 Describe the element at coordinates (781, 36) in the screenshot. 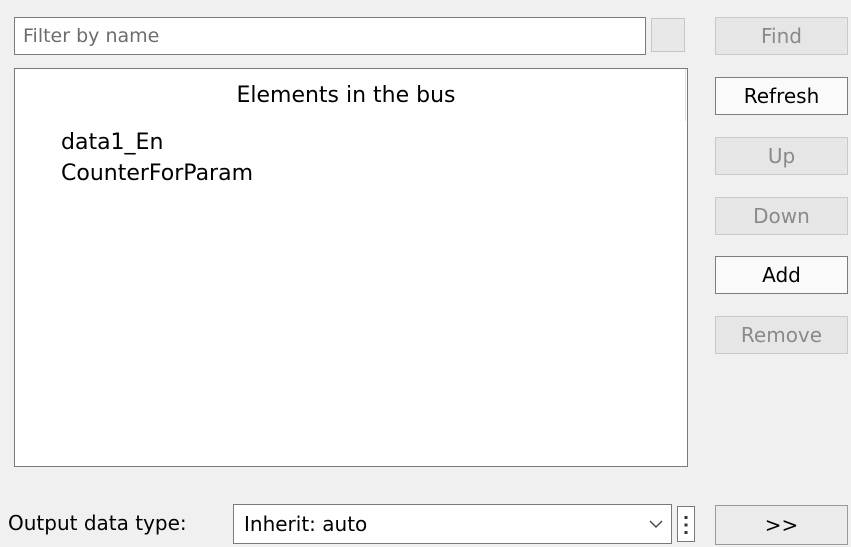

I see `find-button: Find` at that location.